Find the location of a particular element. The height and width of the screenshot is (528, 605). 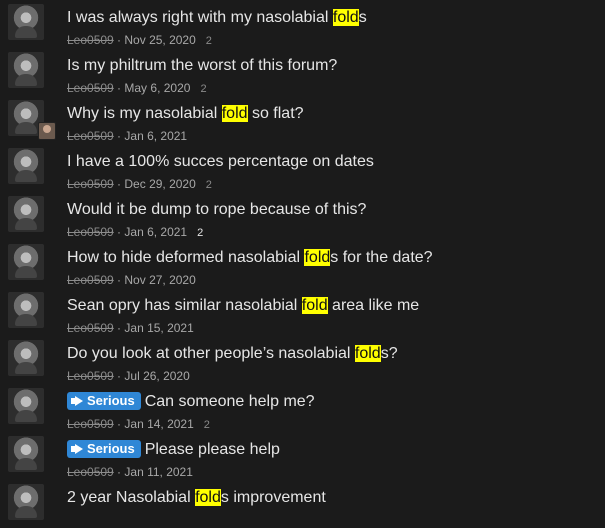

thread-meta: Leo0509 · Dec 29, 2020 2 is located at coordinates (139, 184).